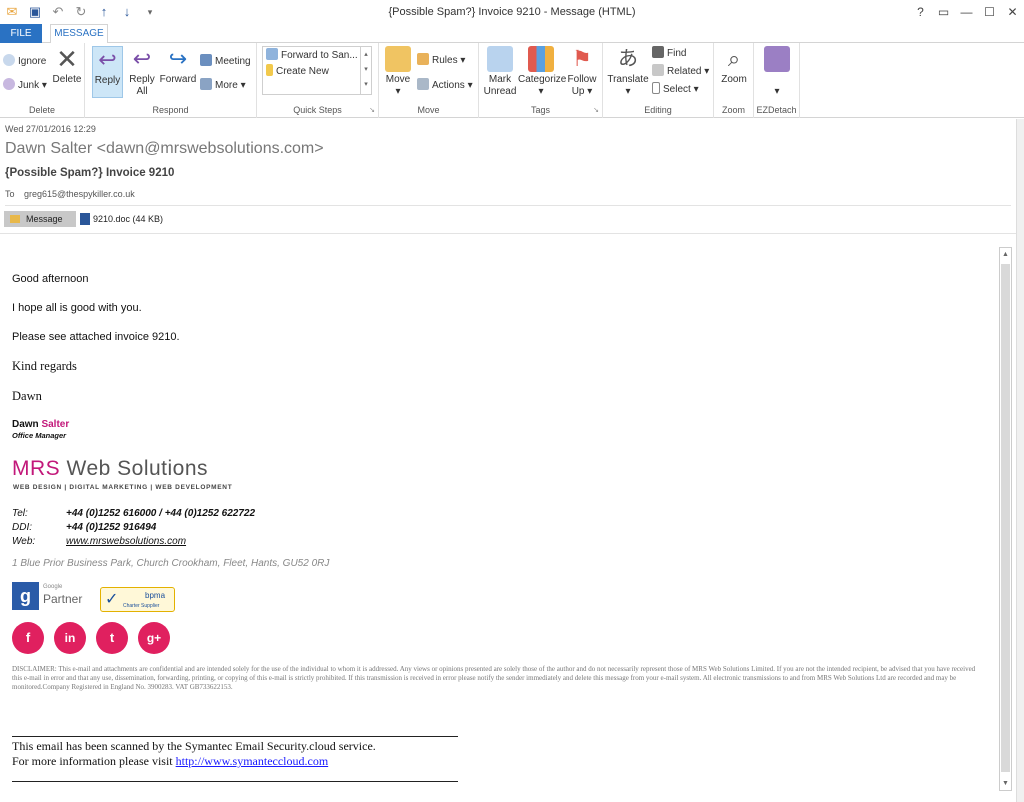 The width and height of the screenshot is (1024, 802). I want to click on signature-name: Dawn Salter, so click(41, 424).